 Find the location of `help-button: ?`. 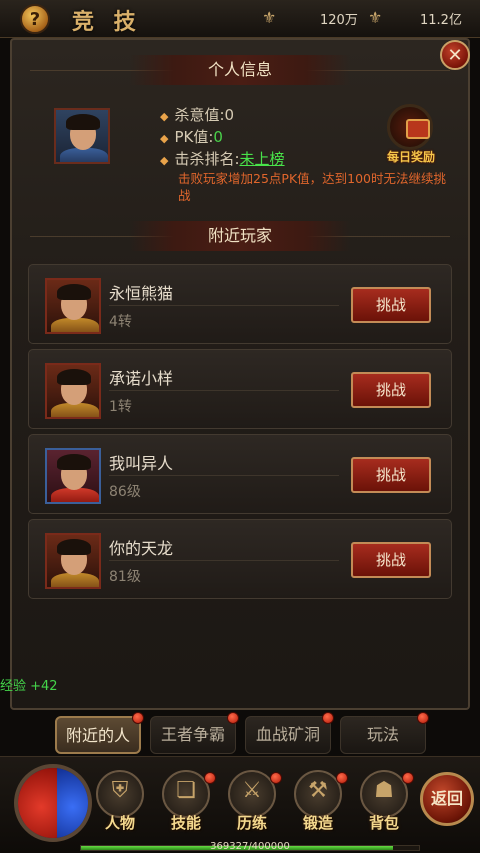

help-button: ? is located at coordinates (35, 19).